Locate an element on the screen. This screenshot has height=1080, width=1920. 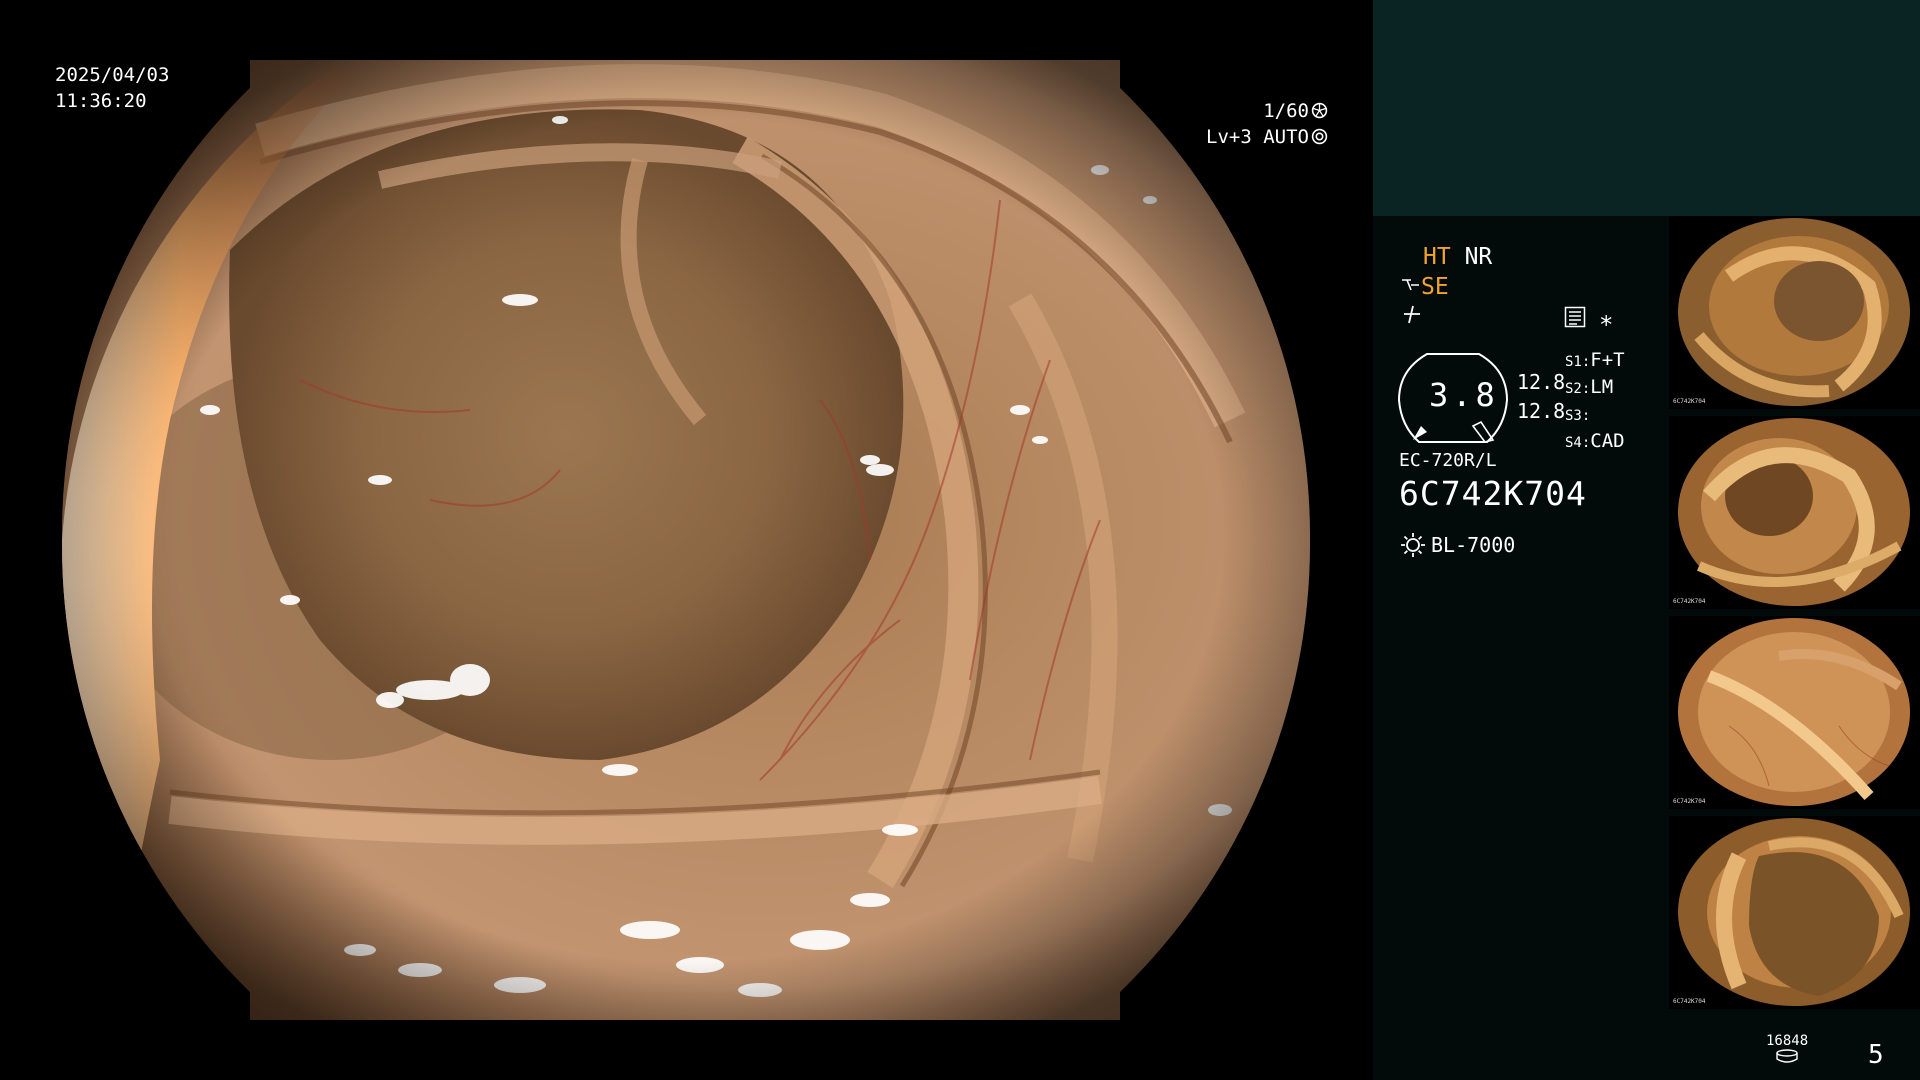
image-counter: 16848 is located at coordinates (1787, 1050).